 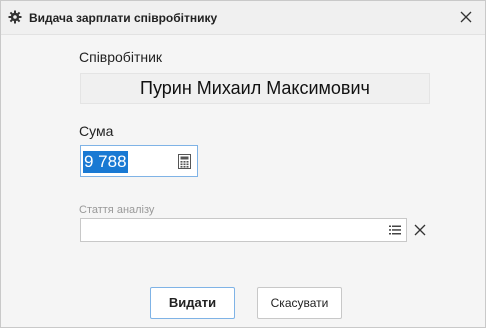 What do you see at coordinates (123, 18) in the screenshot?
I see `window-title: Видача зарплати співробітнику` at bounding box center [123, 18].